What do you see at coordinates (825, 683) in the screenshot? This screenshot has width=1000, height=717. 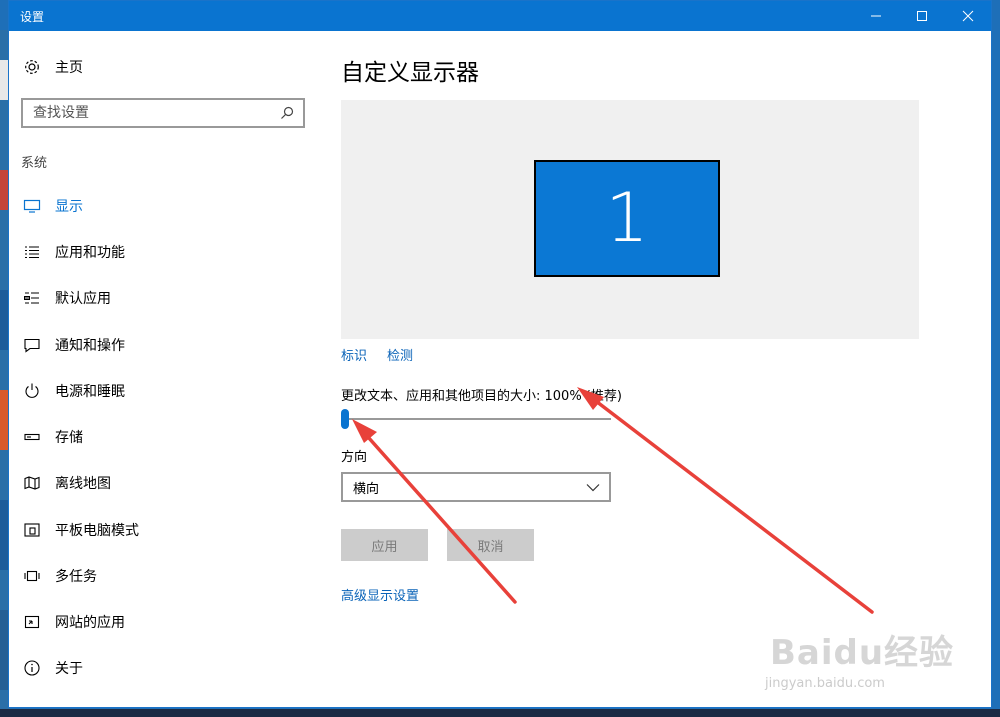 I see `watermark-sub: jingyan.baidu.com` at bounding box center [825, 683].